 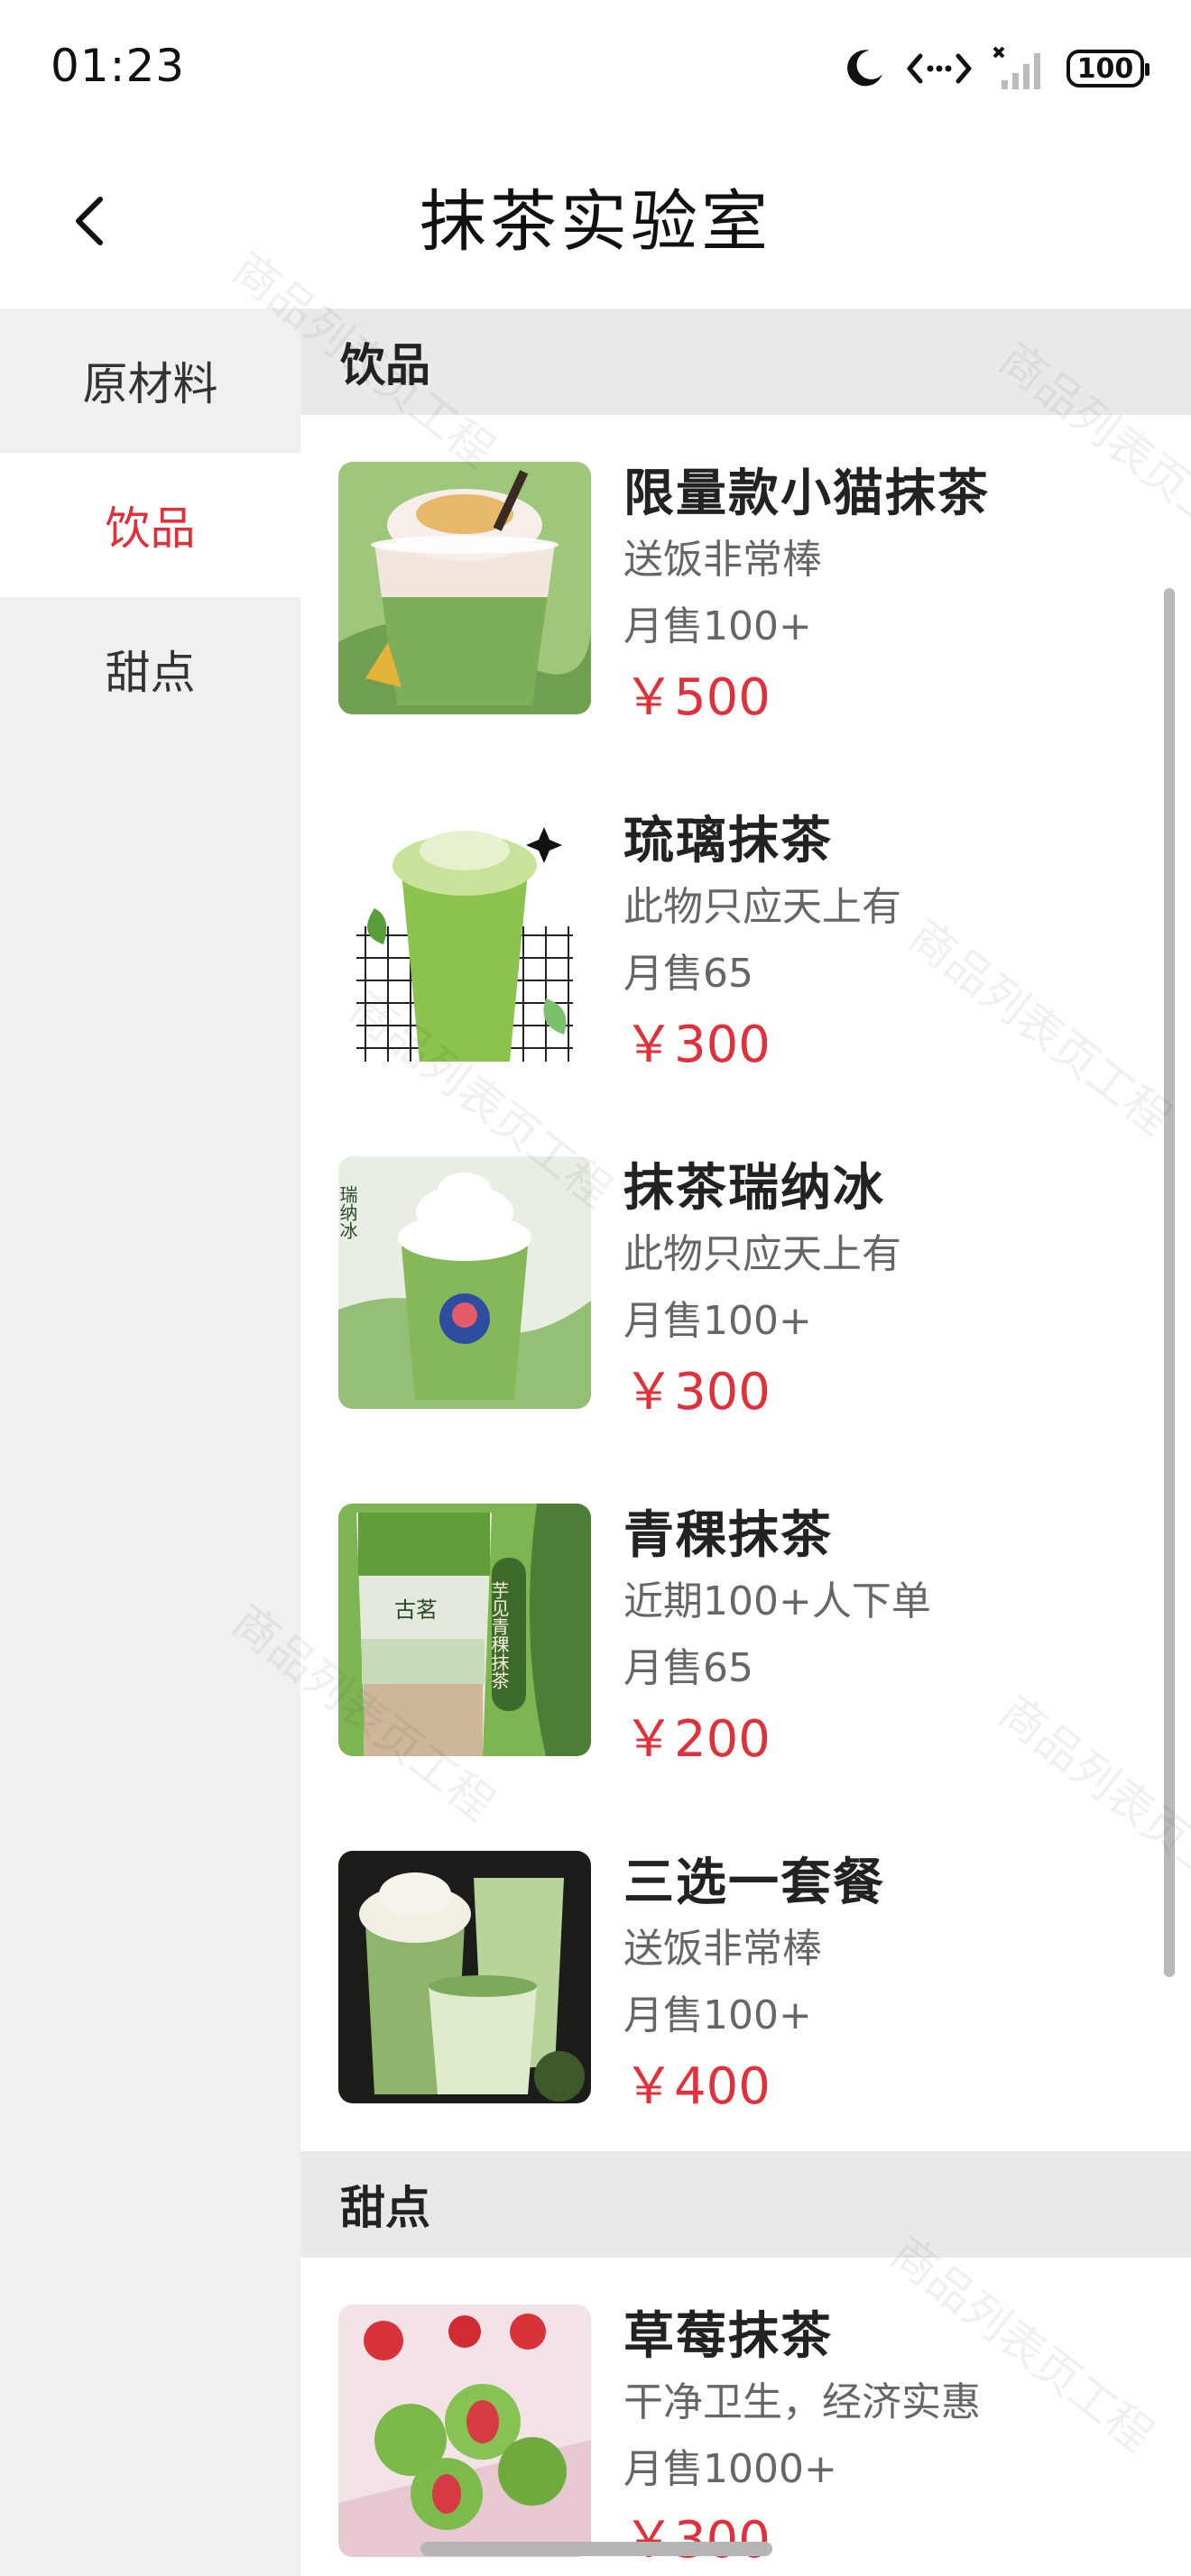 What do you see at coordinates (745, 1977) in the screenshot?
I see `product-item: 三选一套餐 送饭非常棒 月售100+ ￥400` at bounding box center [745, 1977].